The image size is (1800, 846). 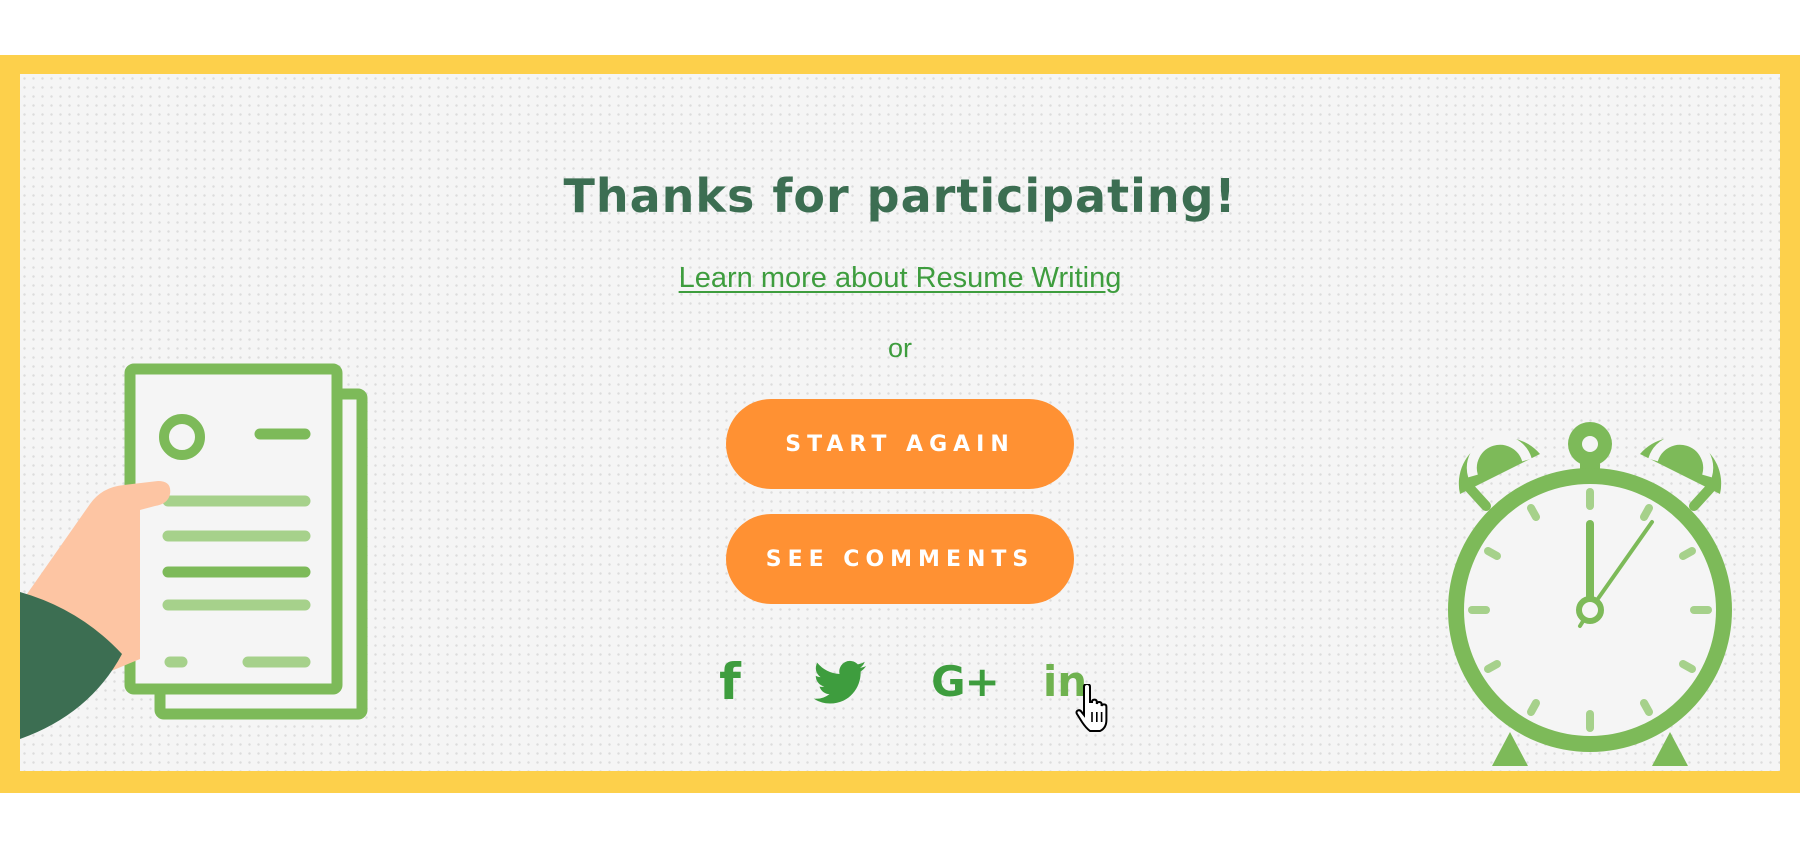 I want to click on start-again-button: START AGAIN, so click(x=900, y=444).